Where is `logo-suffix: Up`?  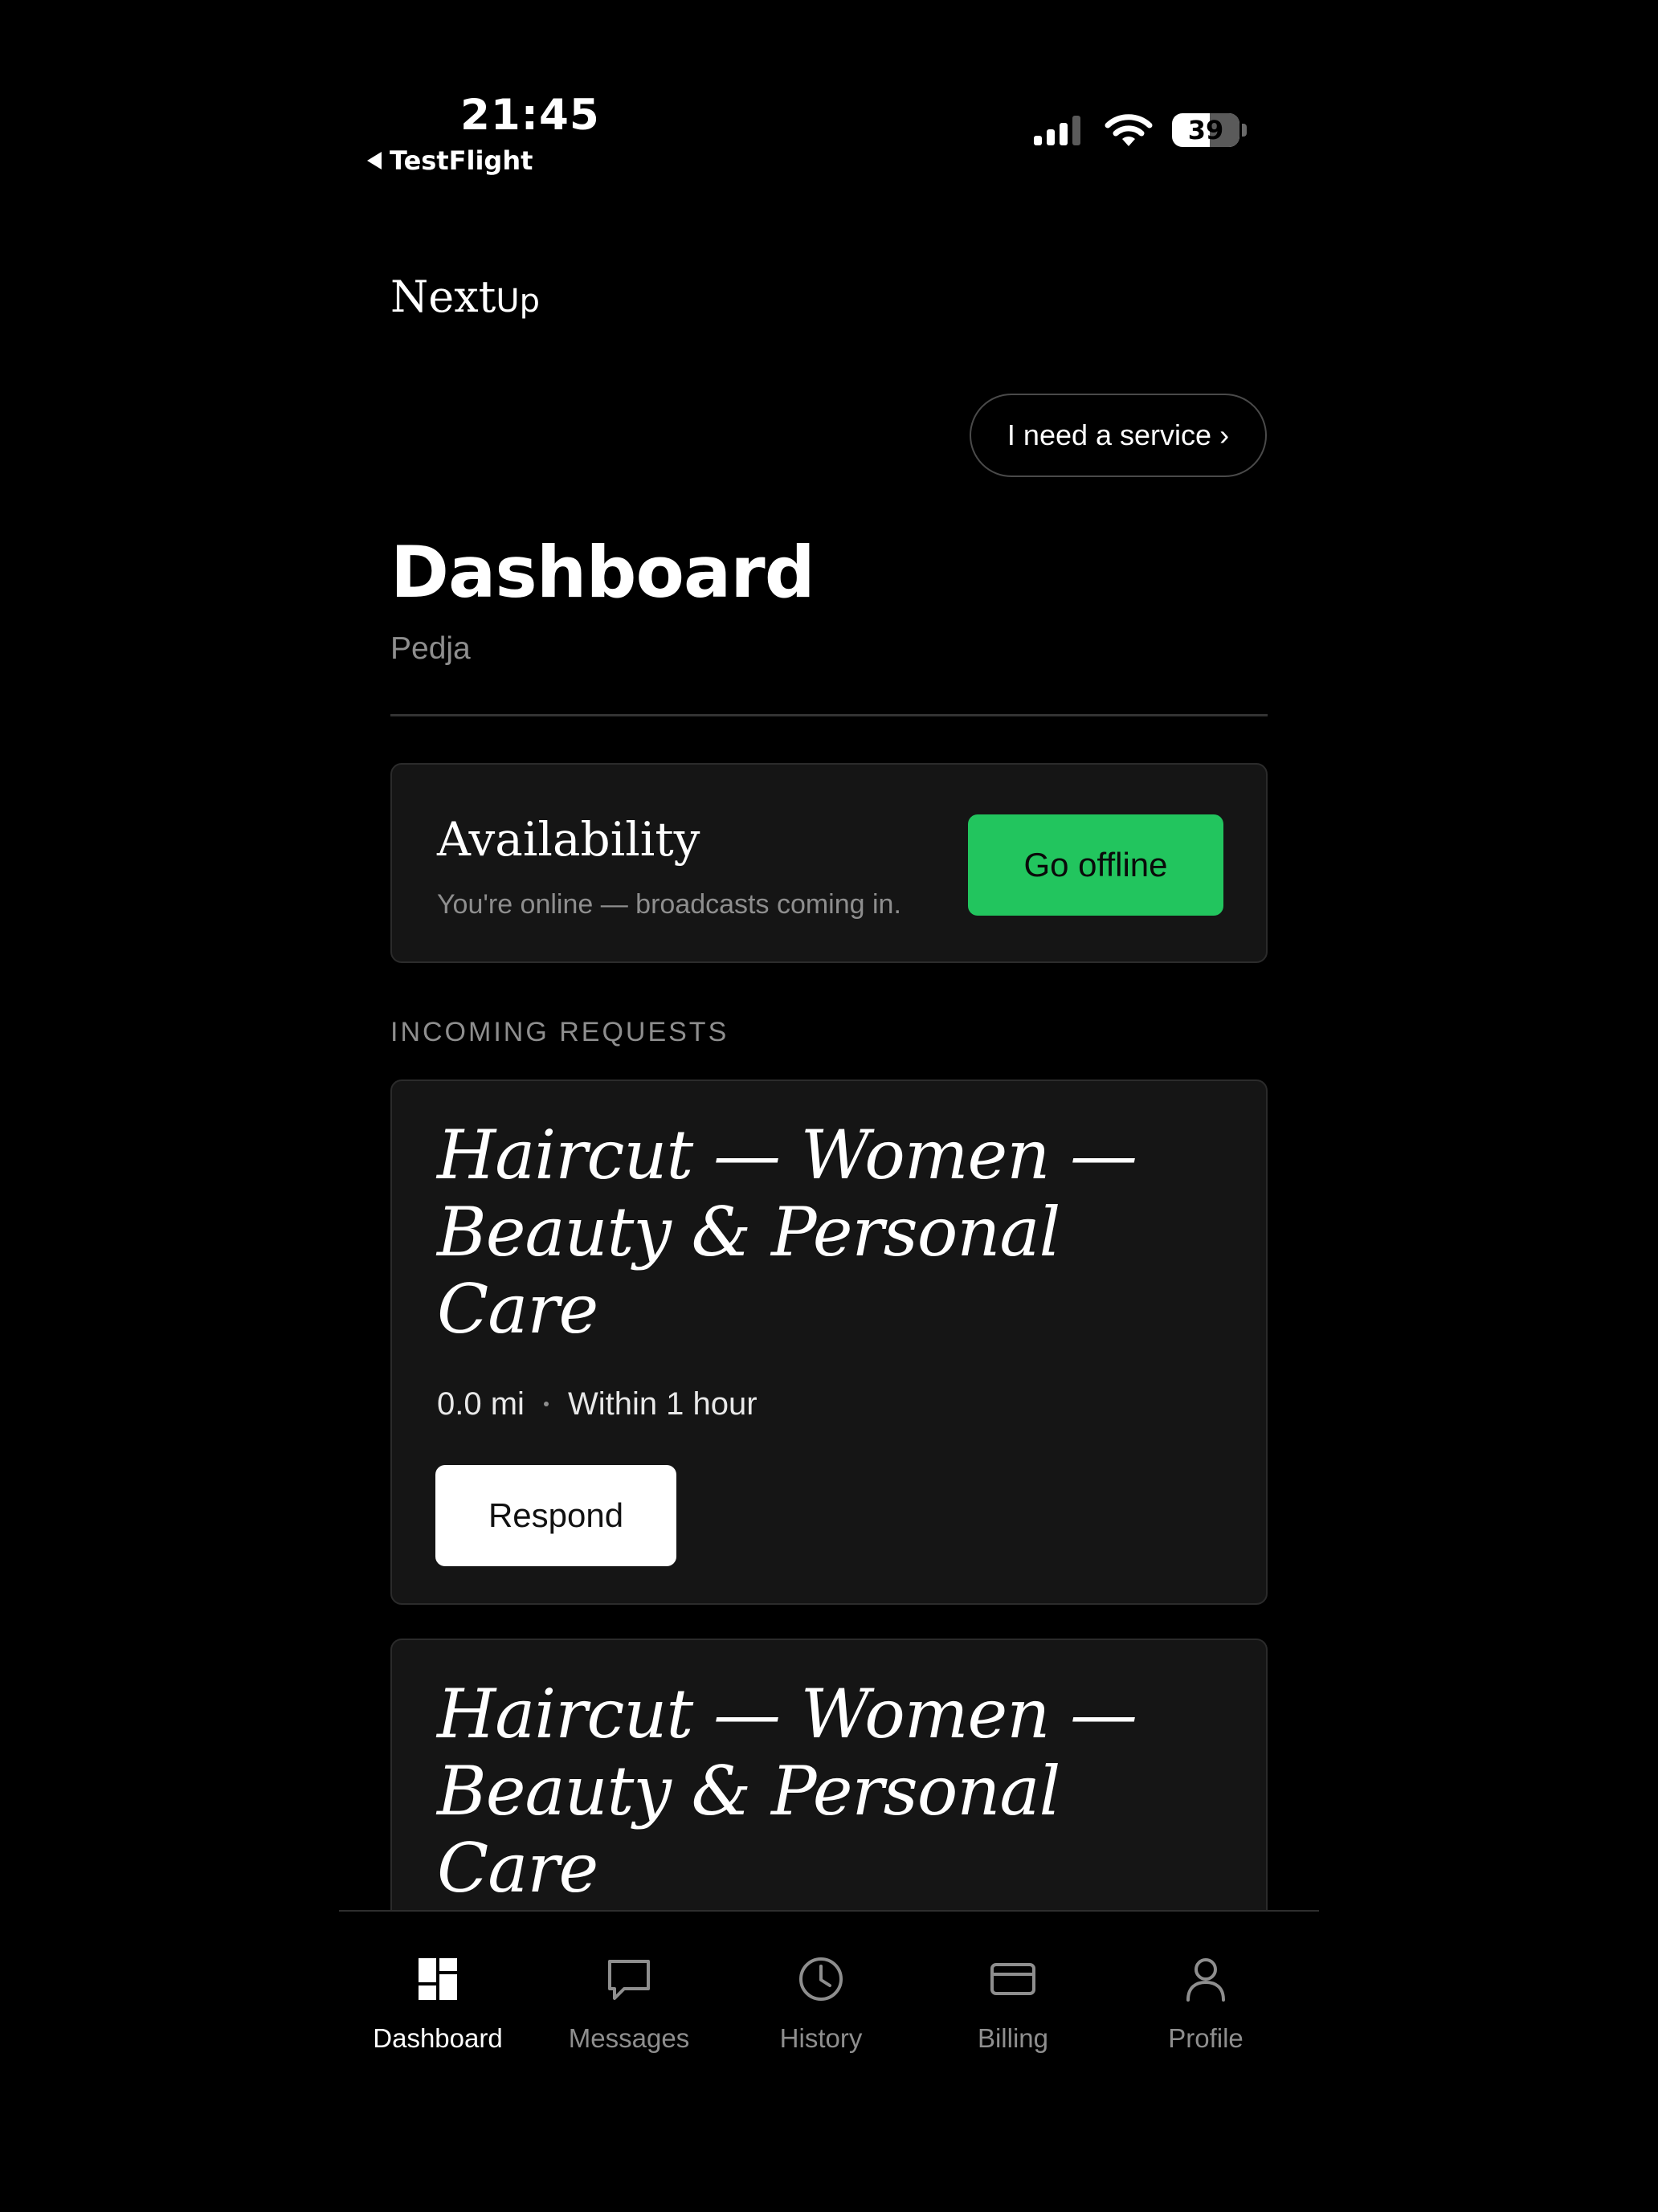
logo-suffix: Up is located at coordinates (518, 301).